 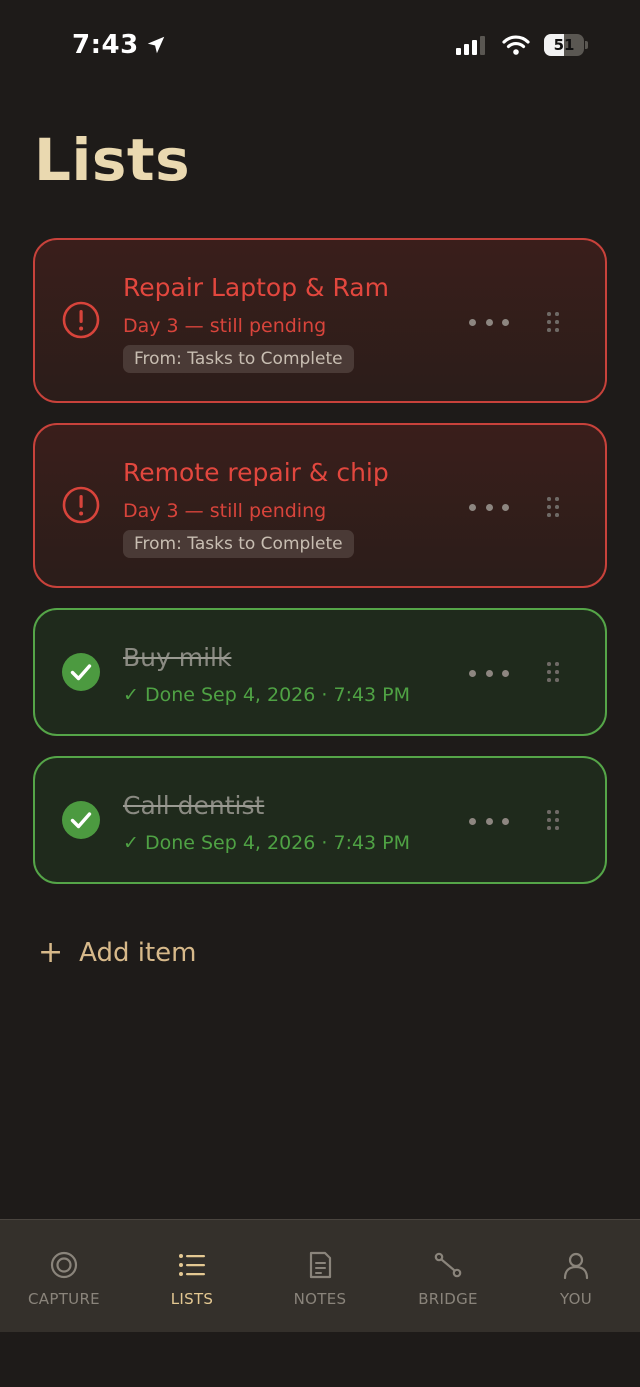 What do you see at coordinates (51, 952) in the screenshot?
I see `plus-icon: +` at bounding box center [51, 952].